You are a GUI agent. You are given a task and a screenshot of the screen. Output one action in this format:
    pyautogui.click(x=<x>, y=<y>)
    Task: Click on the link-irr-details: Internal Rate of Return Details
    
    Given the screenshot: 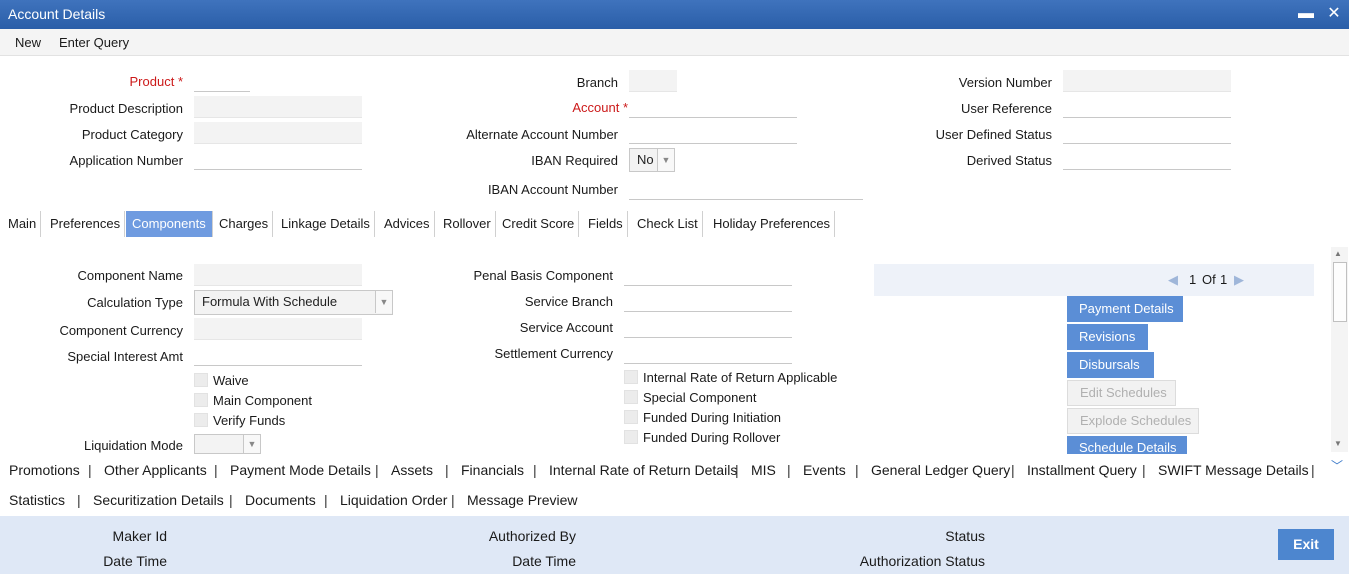 What is the action you would take?
    pyautogui.click(x=643, y=470)
    